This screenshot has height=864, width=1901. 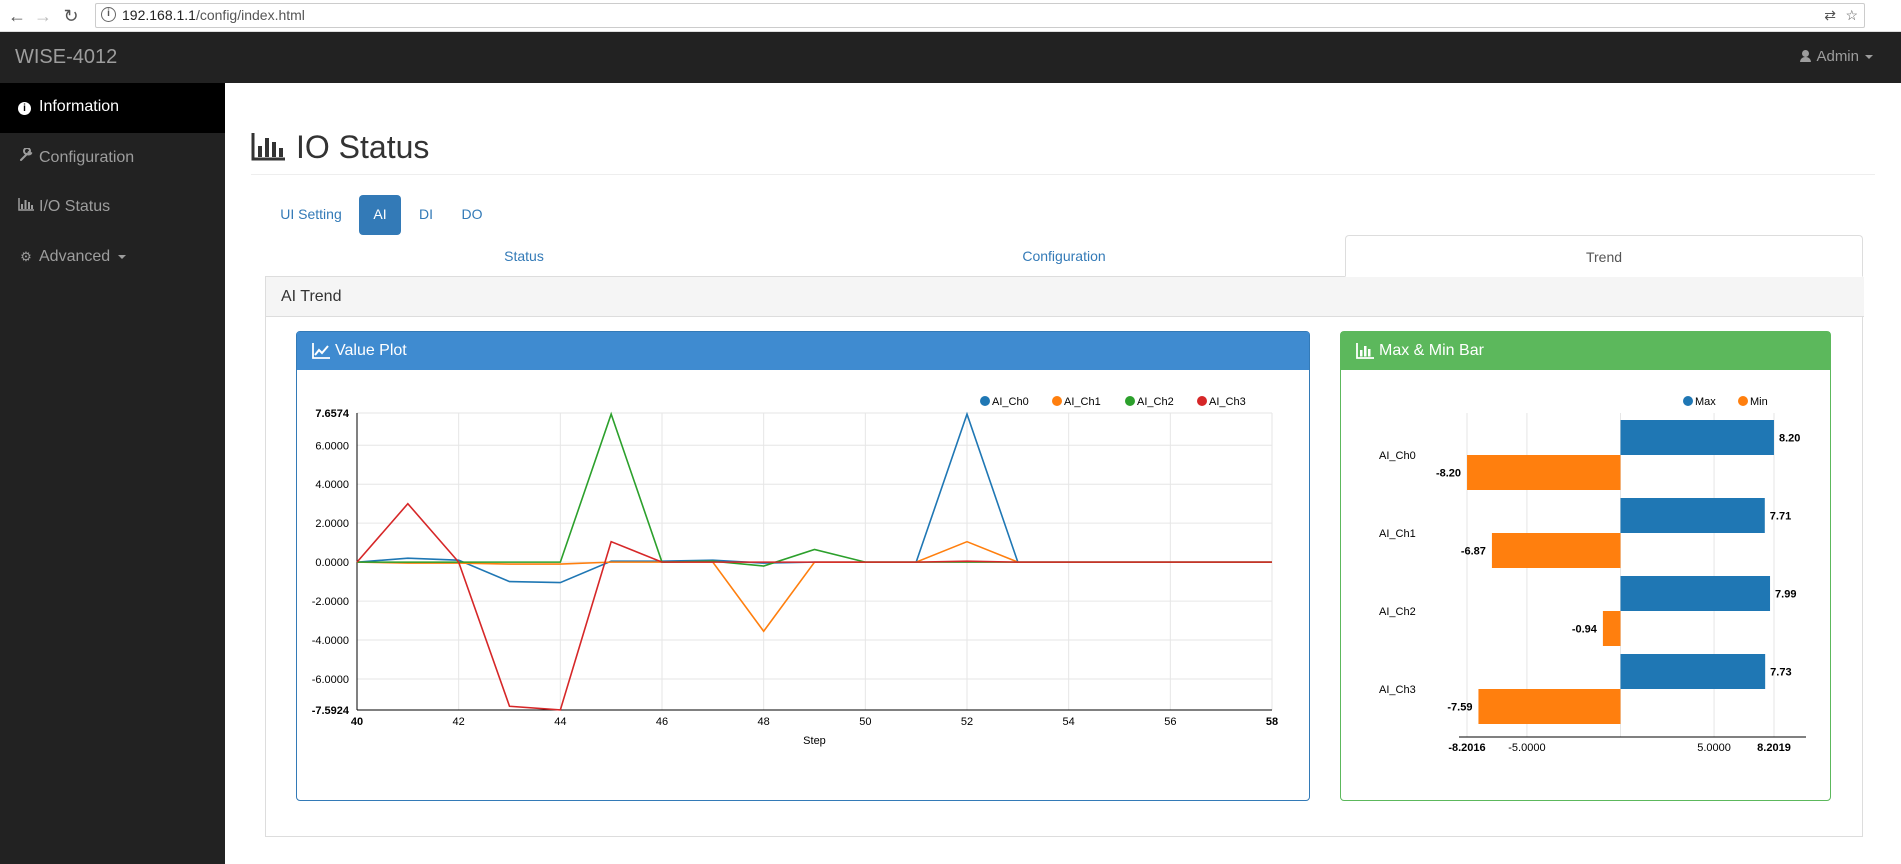 What do you see at coordinates (472, 215) in the screenshot?
I see `pill-do: DO` at bounding box center [472, 215].